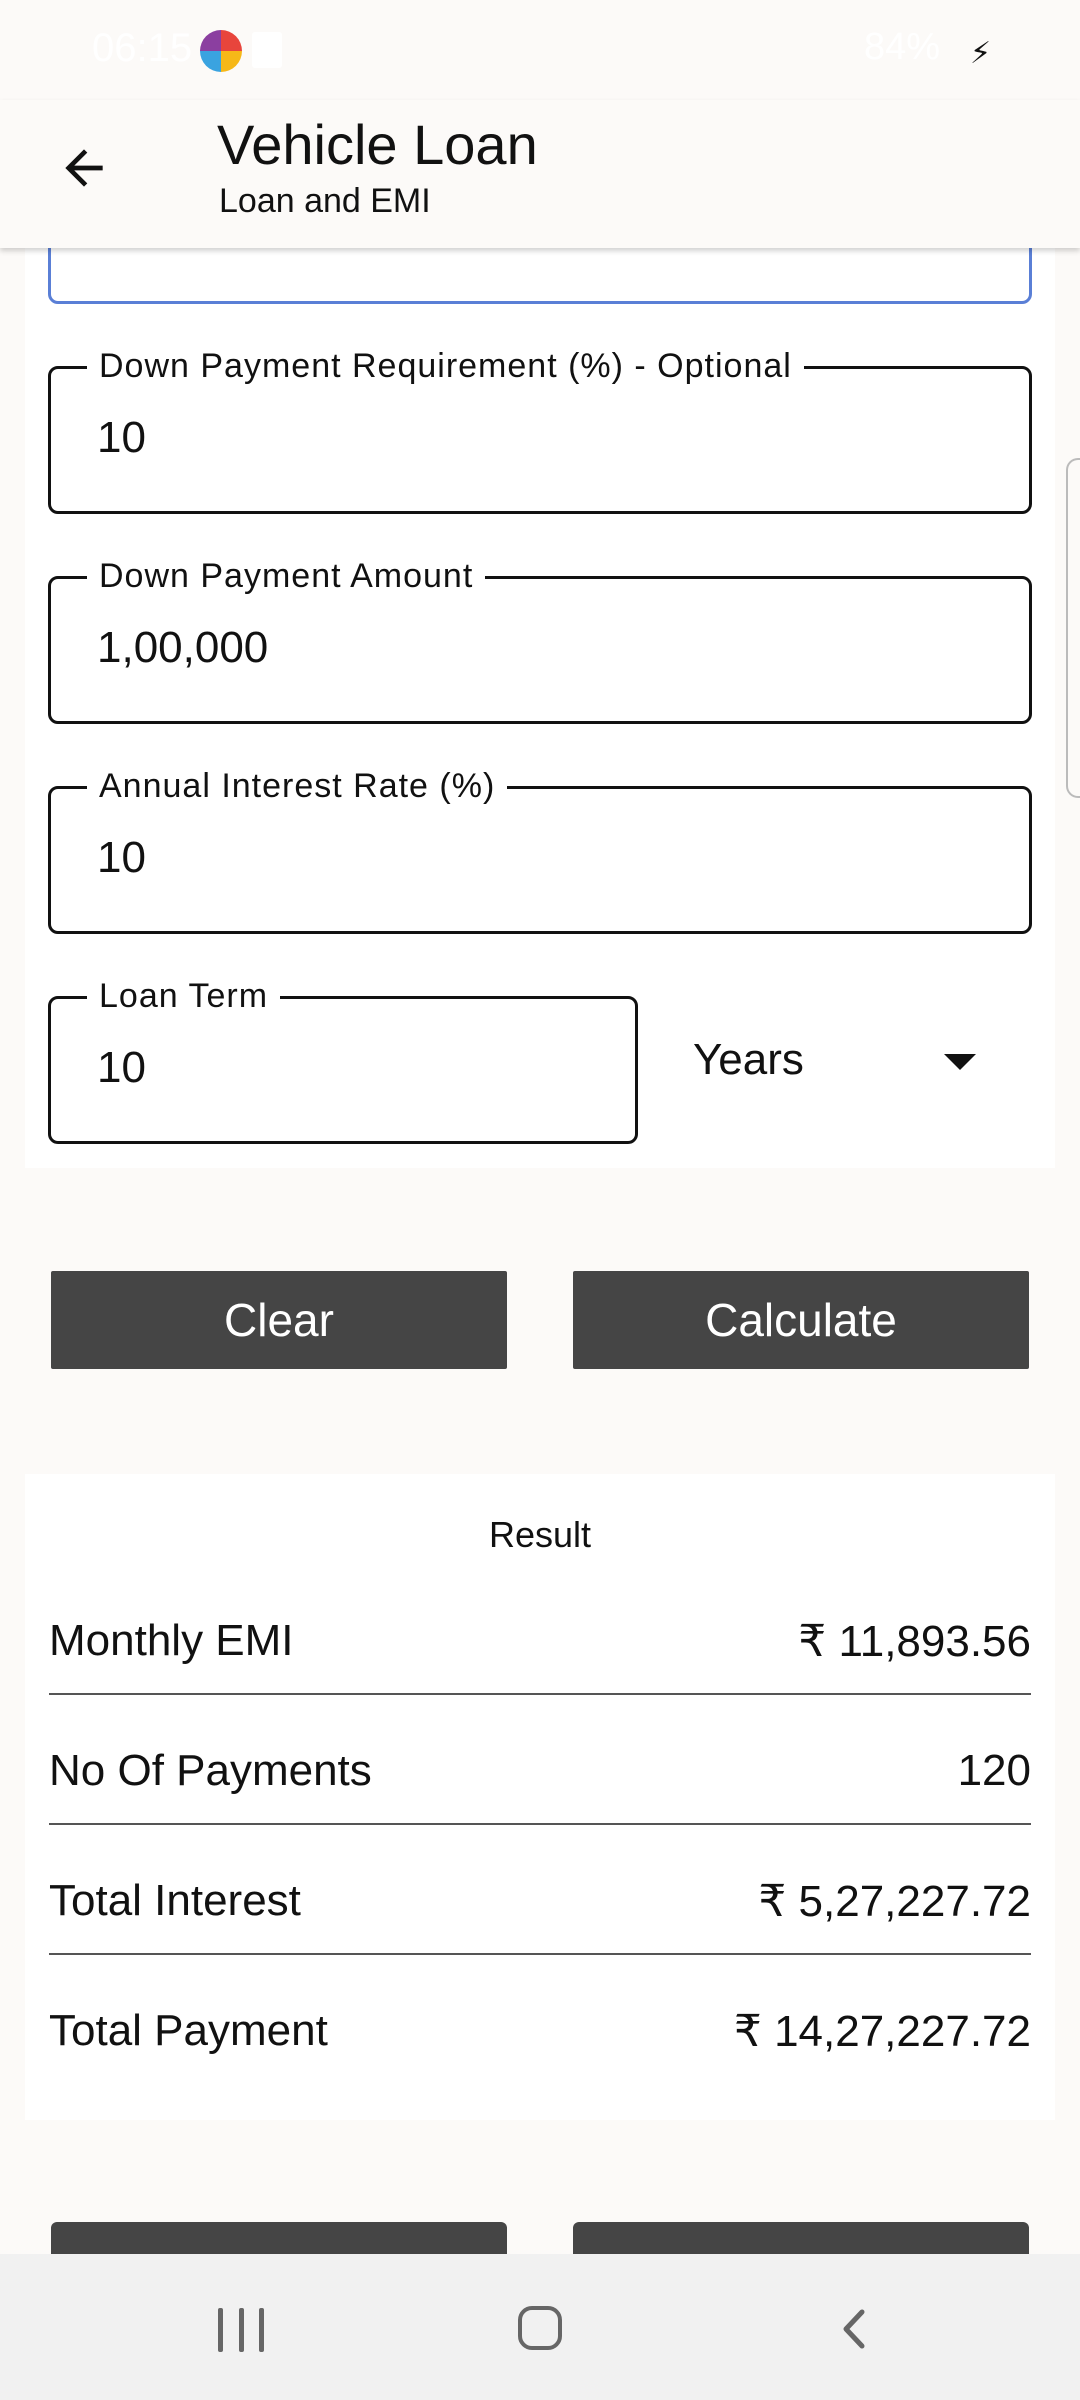  I want to click on notification-icon, so click(267, 50).